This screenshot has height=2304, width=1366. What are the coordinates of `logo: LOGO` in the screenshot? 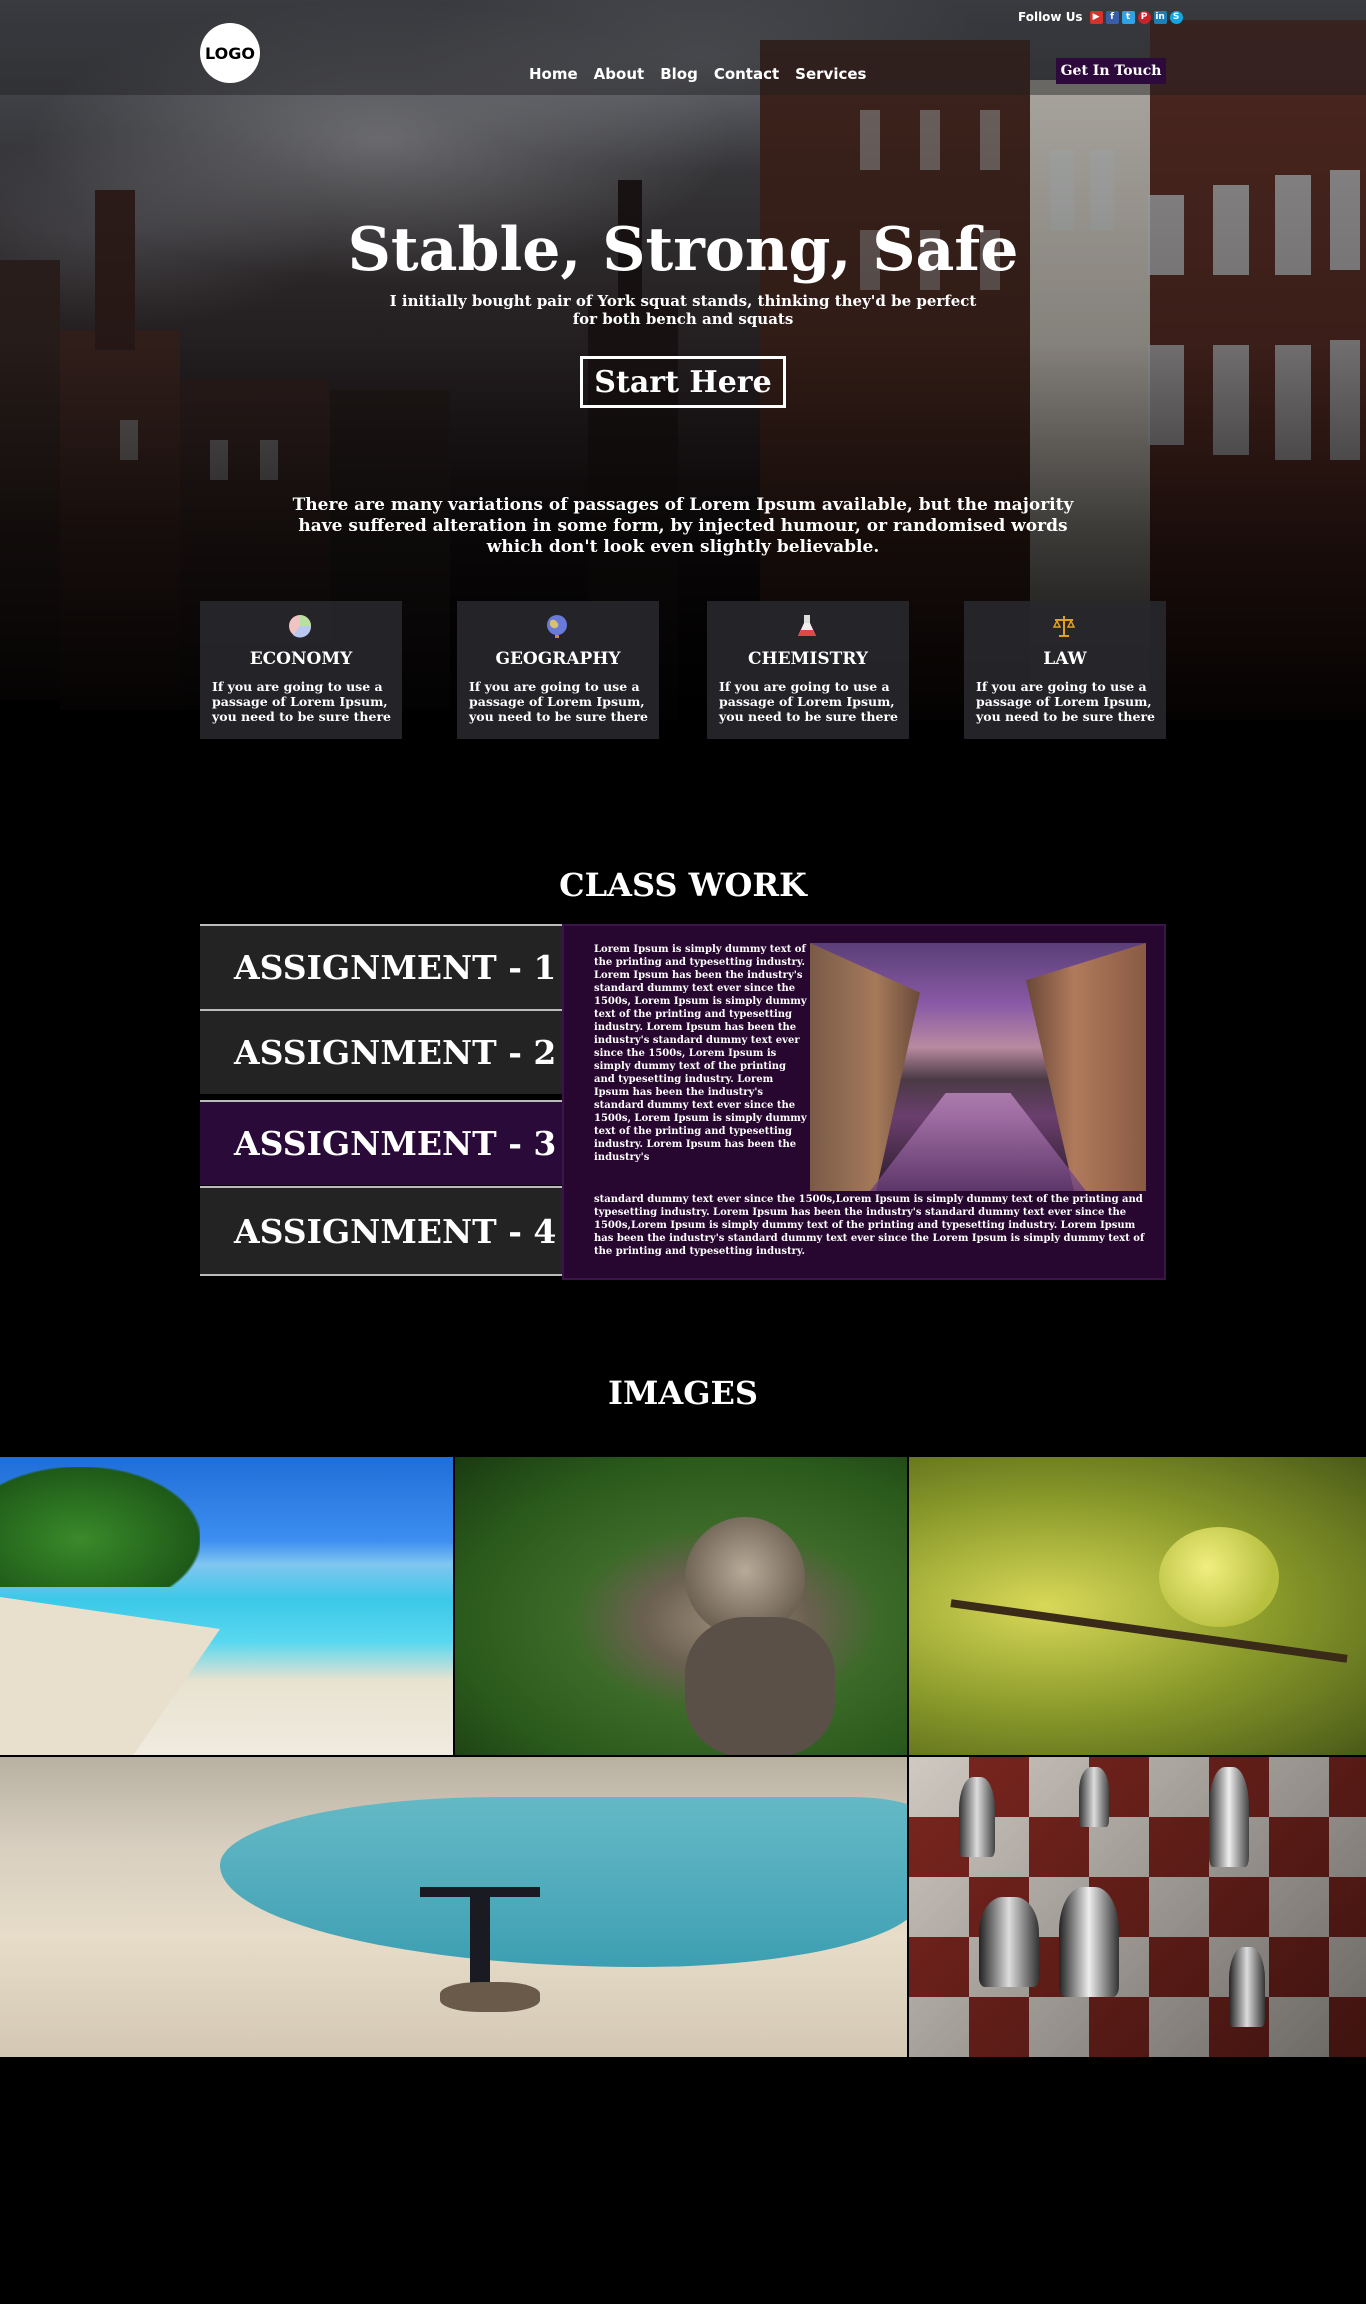 It's located at (230, 53).